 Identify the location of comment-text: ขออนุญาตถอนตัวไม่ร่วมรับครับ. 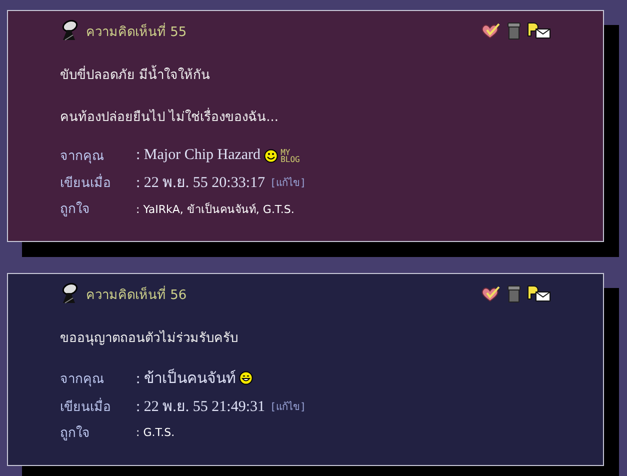
(149, 338).